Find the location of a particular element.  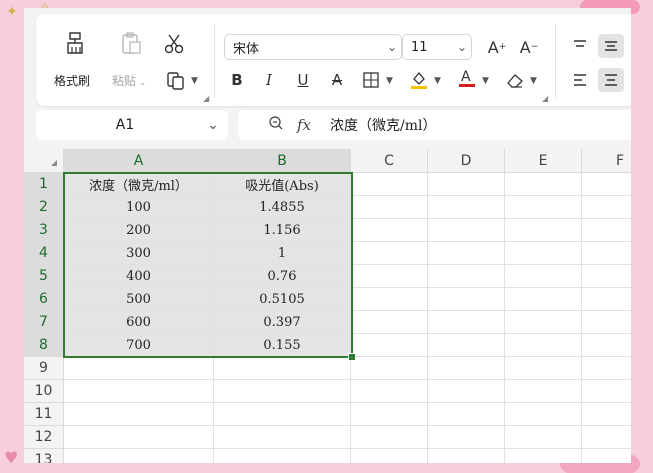

row-header: 9 is located at coordinates (44, 368).